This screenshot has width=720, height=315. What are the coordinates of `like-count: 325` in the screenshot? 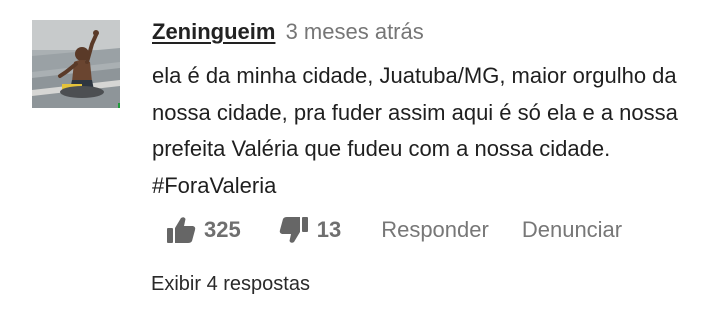 It's located at (222, 229).